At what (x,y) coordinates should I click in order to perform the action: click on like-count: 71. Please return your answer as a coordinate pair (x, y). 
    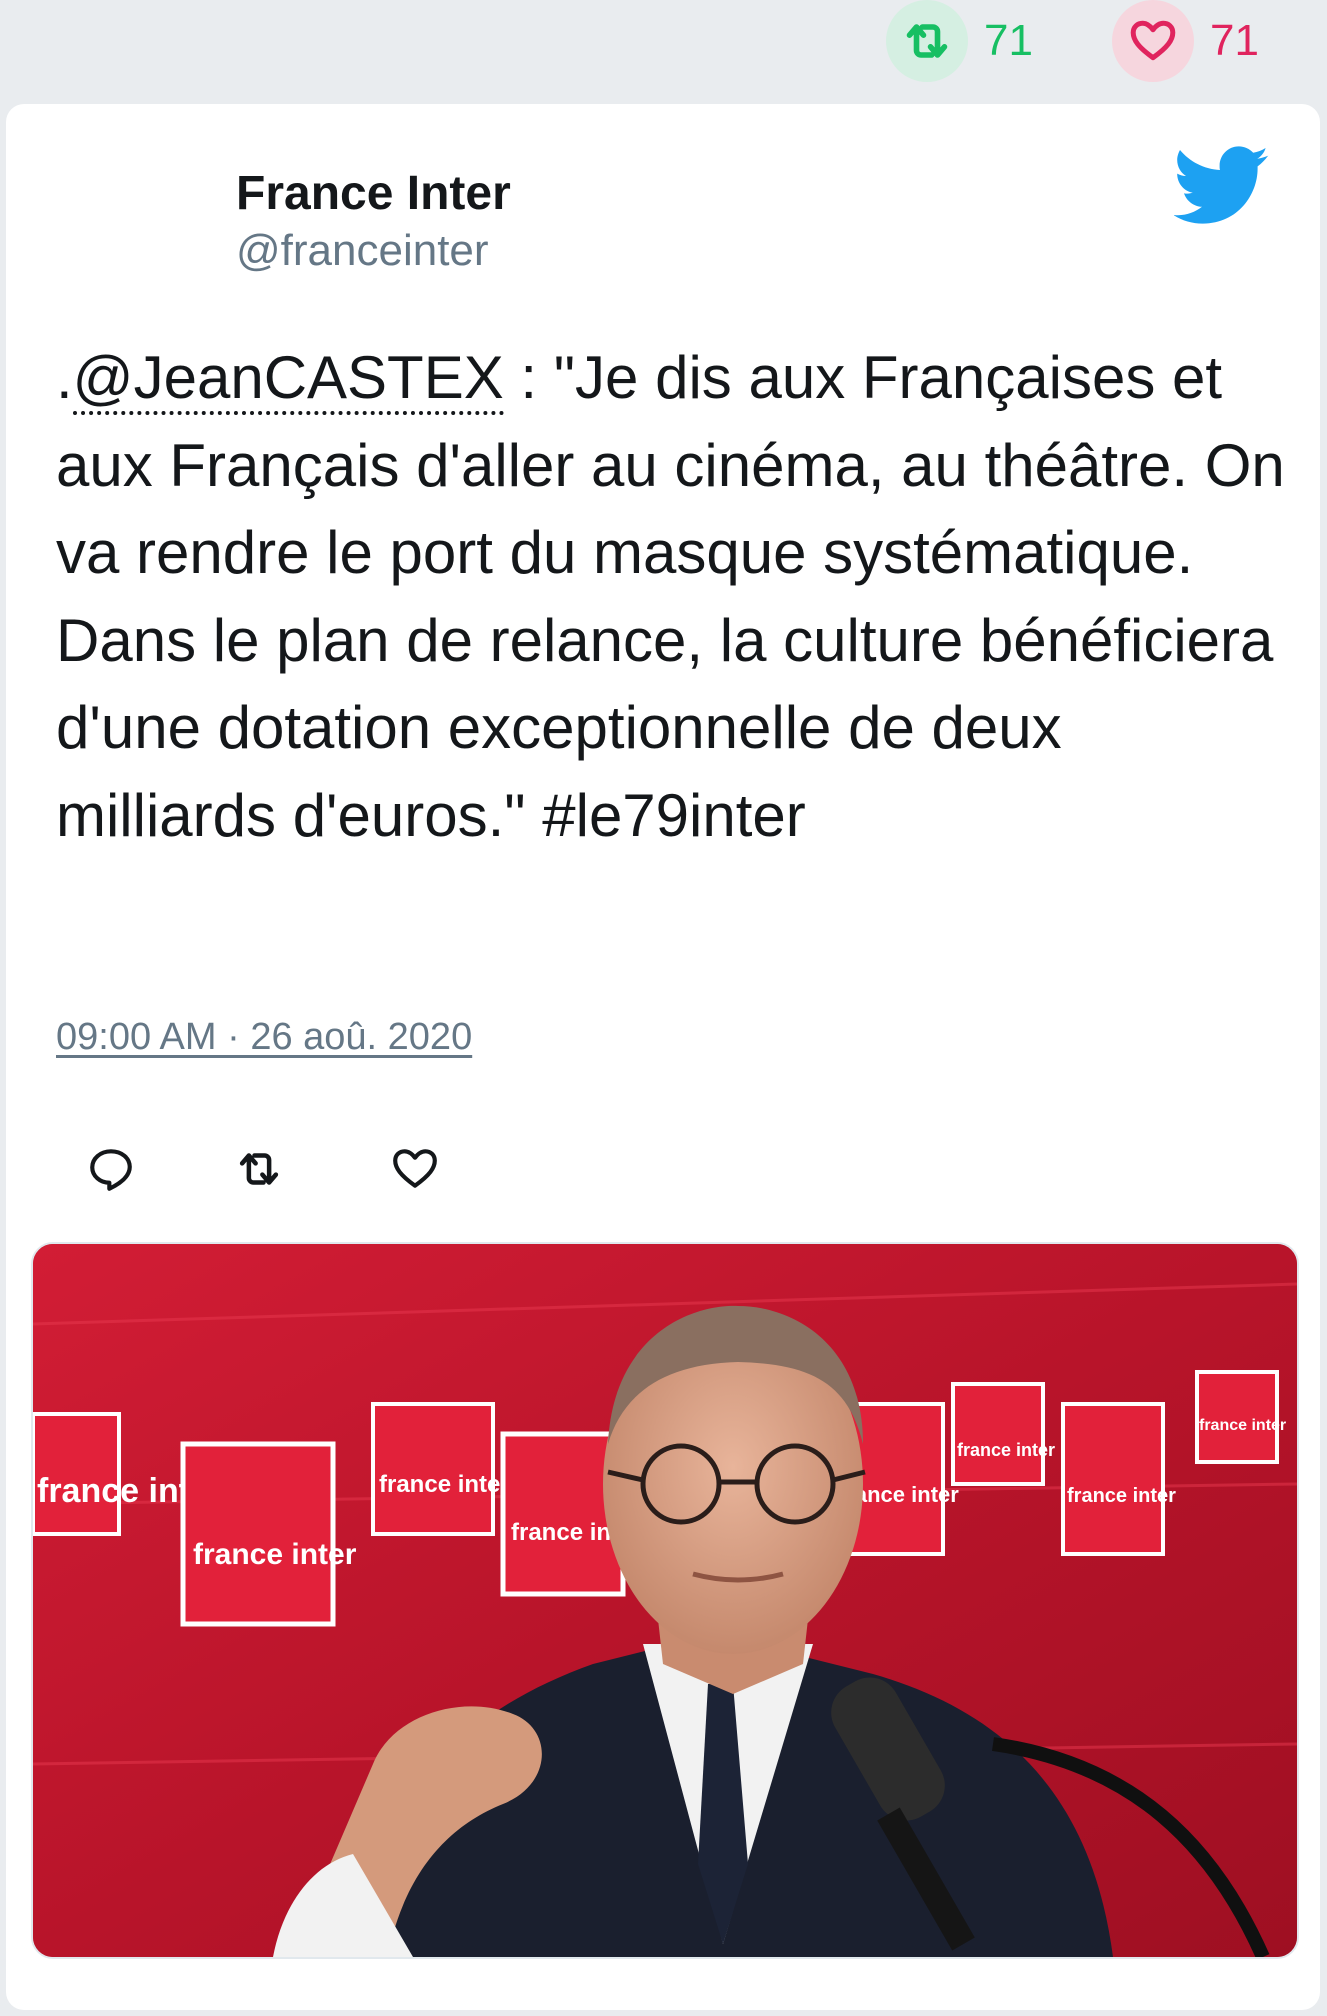
    Looking at the image, I should click on (1234, 40).